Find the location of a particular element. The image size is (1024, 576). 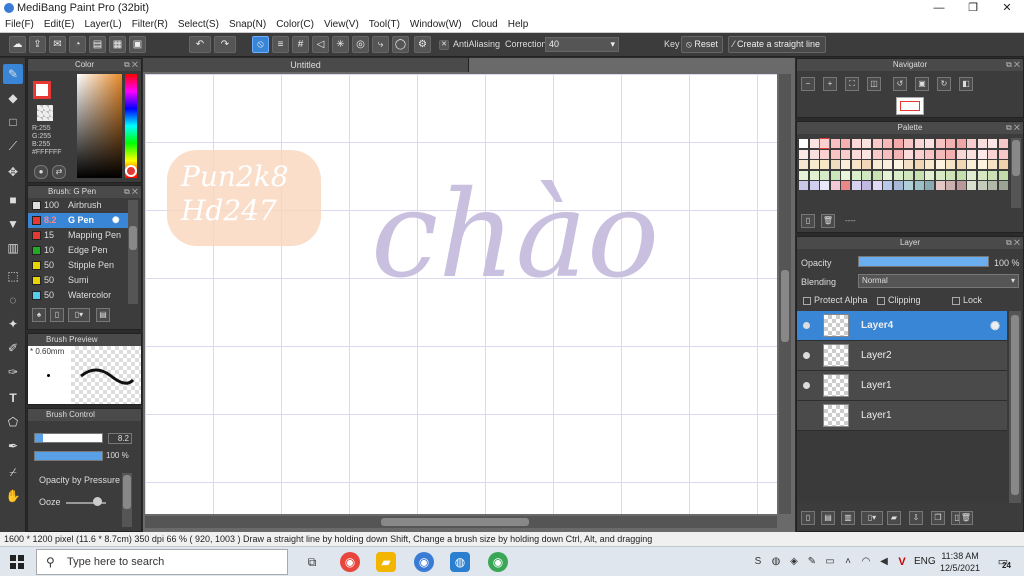

menu-help: Help is located at coordinates (518, 25).